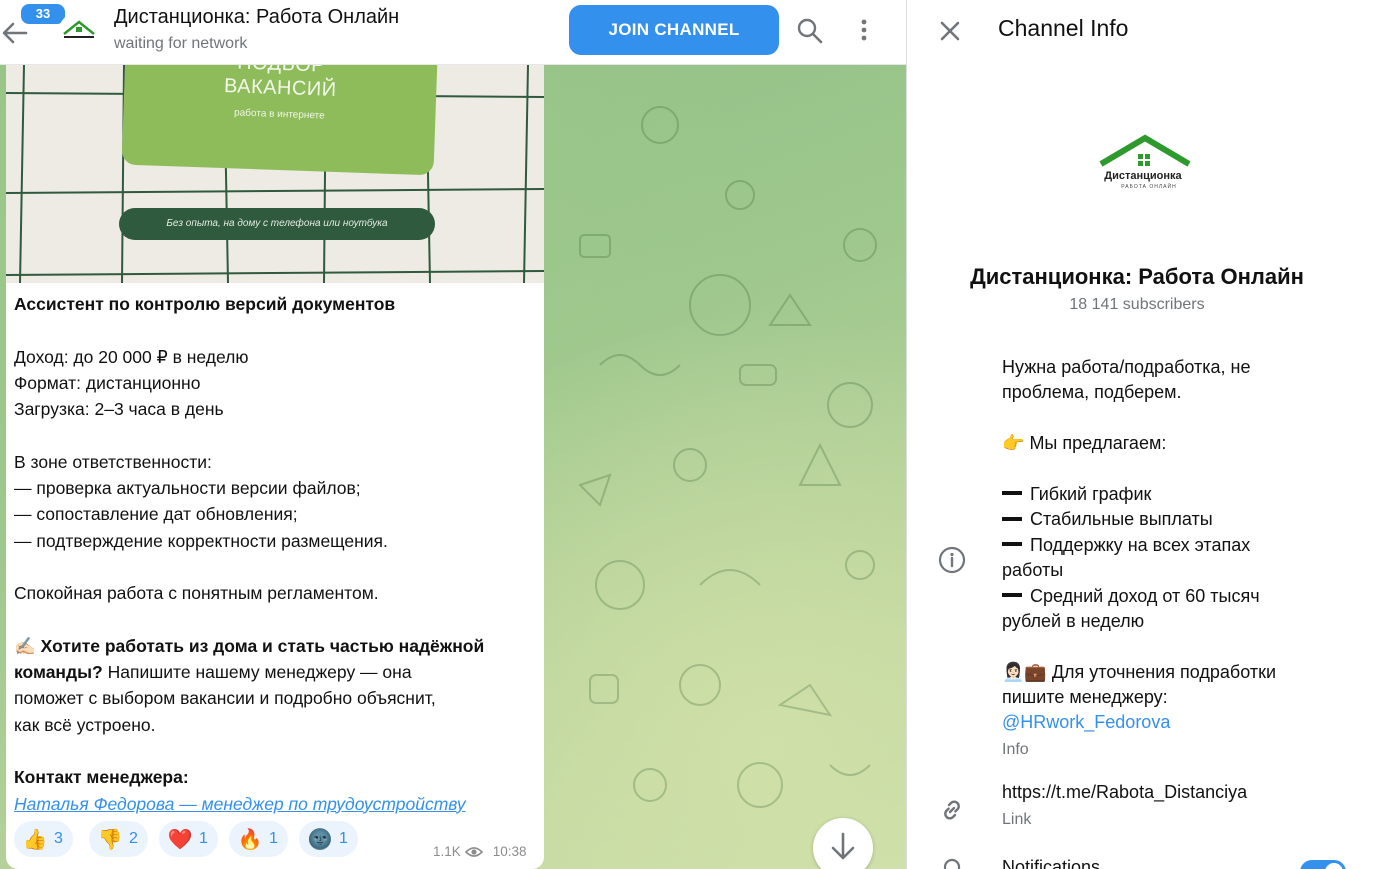  I want to click on more-vertical-icon, so click(864, 30).